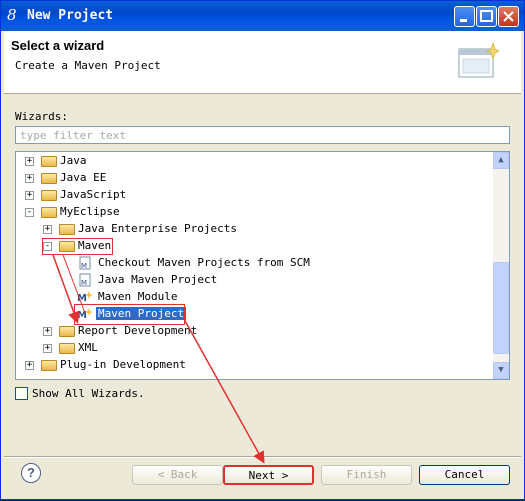 The height and width of the screenshot is (501, 525). I want to click on tree-item-label: XML, so click(88, 347).